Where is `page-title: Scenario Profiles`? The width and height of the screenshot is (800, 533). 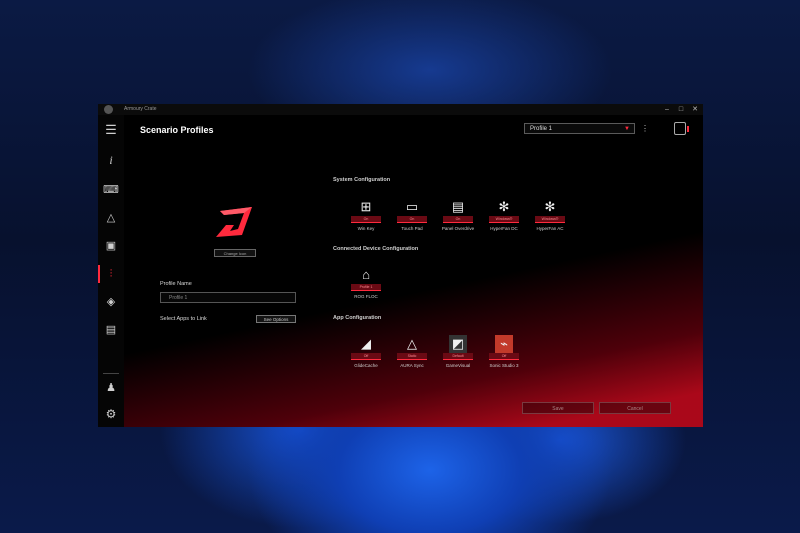
page-title: Scenario Profiles is located at coordinates (177, 130).